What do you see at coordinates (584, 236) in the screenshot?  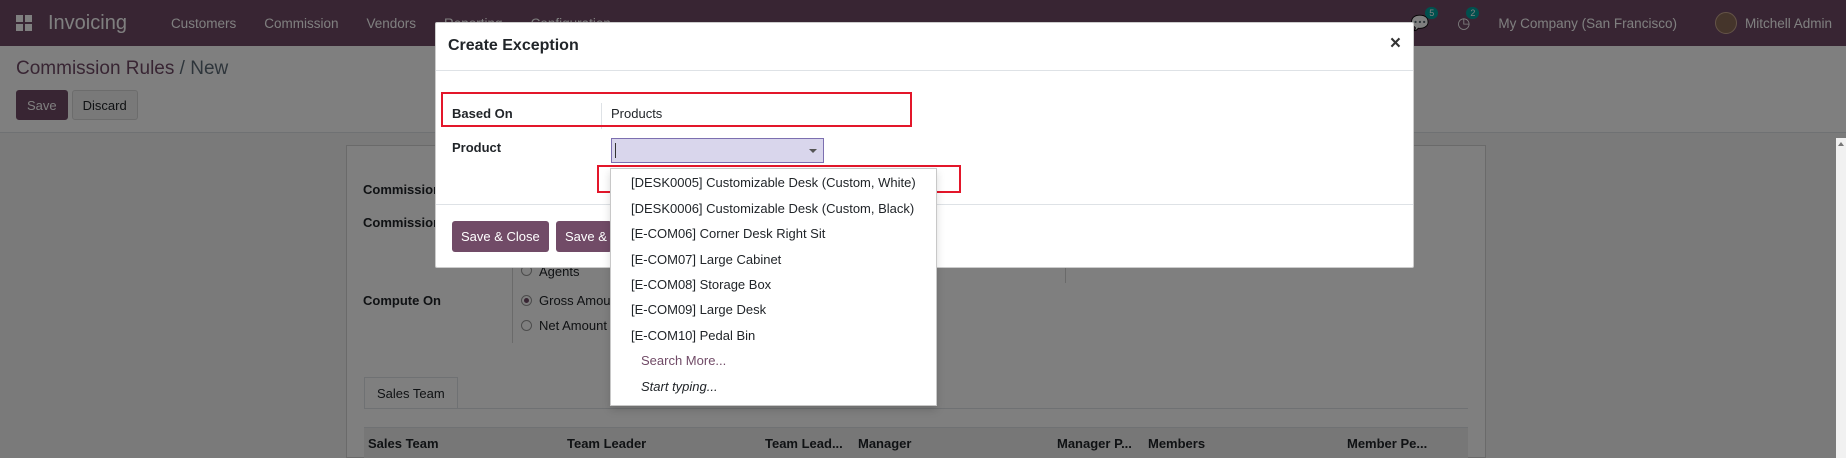 I see `save-new-button: Save &` at bounding box center [584, 236].